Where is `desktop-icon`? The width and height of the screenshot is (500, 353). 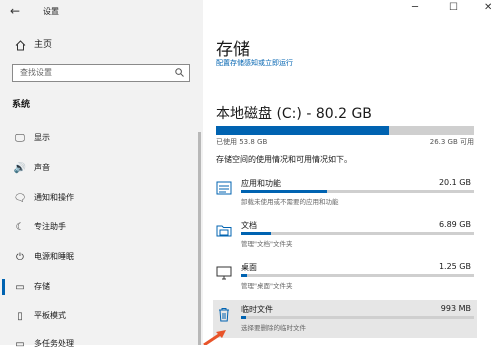 desktop-icon is located at coordinates (224, 272).